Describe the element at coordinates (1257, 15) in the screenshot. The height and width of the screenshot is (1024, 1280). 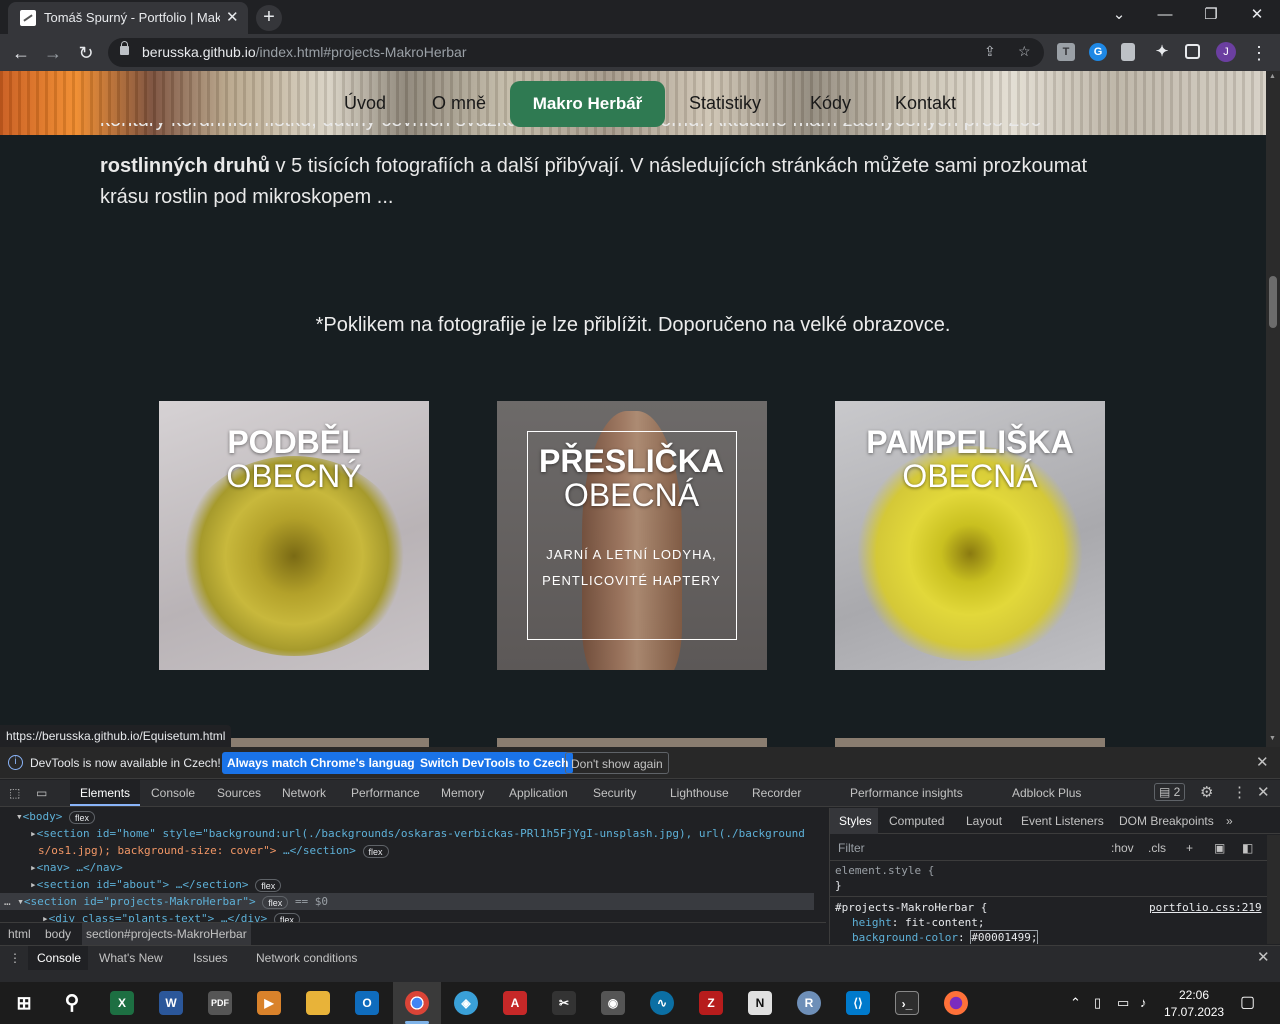
I see `close-window-icon: ✕` at that location.